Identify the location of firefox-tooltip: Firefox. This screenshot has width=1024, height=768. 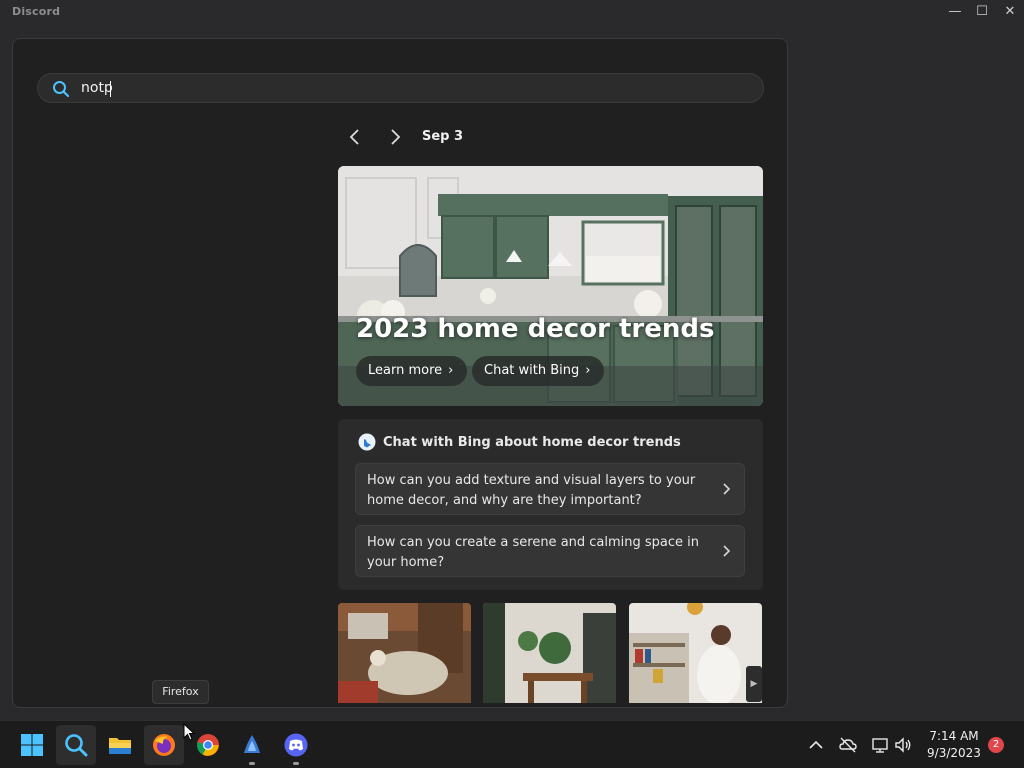
(180, 692).